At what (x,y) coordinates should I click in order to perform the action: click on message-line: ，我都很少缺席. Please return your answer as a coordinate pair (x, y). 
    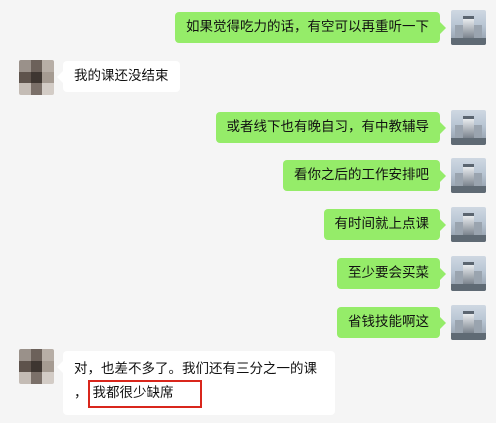
    Looking at the image, I should click on (199, 394).